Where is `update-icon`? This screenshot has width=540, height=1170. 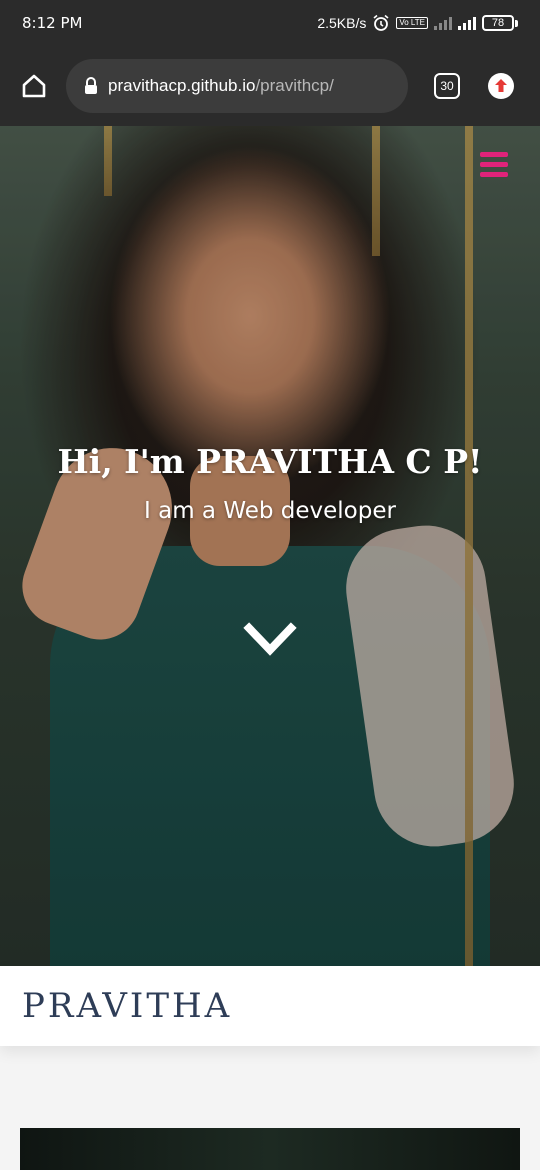
update-icon is located at coordinates (501, 86).